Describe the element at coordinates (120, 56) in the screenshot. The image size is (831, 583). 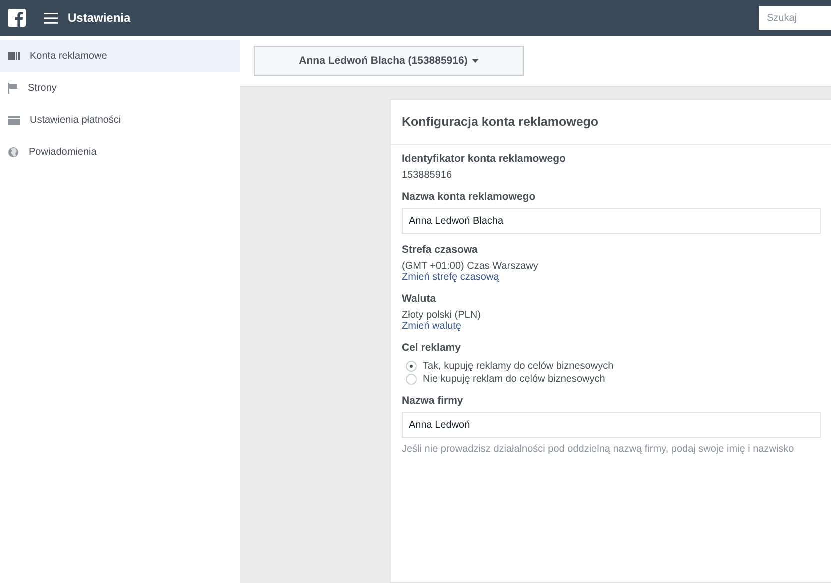
I see `sidebar-item: Konta reklamowe` at that location.